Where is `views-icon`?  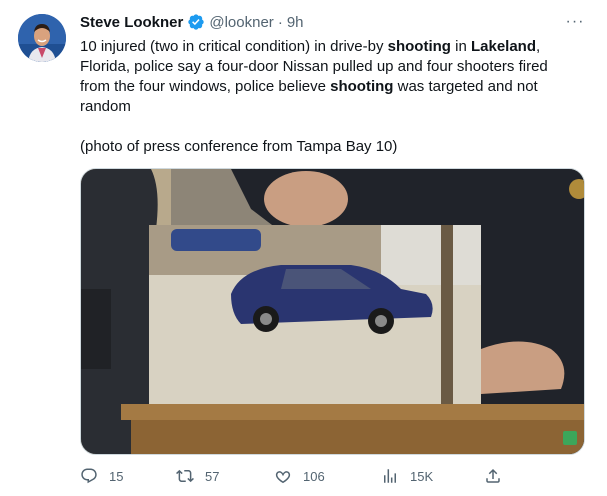 views-icon is located at coordinates (390, 476).